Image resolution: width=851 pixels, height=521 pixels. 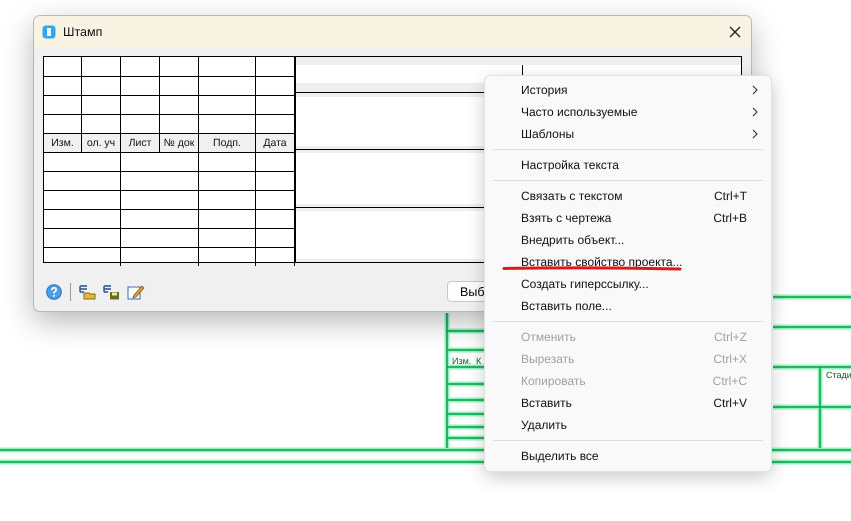 What do you see at coordinates (83, 32) in the screenshot?
I see `window-title: Штамп` at bounding box center [83, 32].